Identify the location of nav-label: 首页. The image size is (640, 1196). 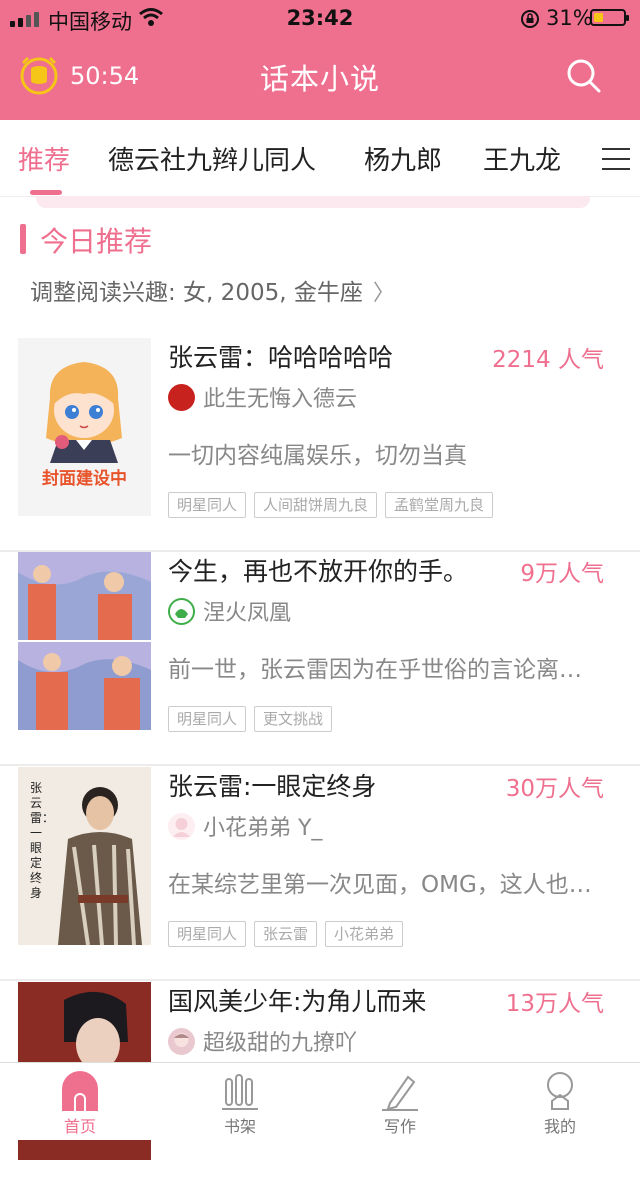
(79, 1126).